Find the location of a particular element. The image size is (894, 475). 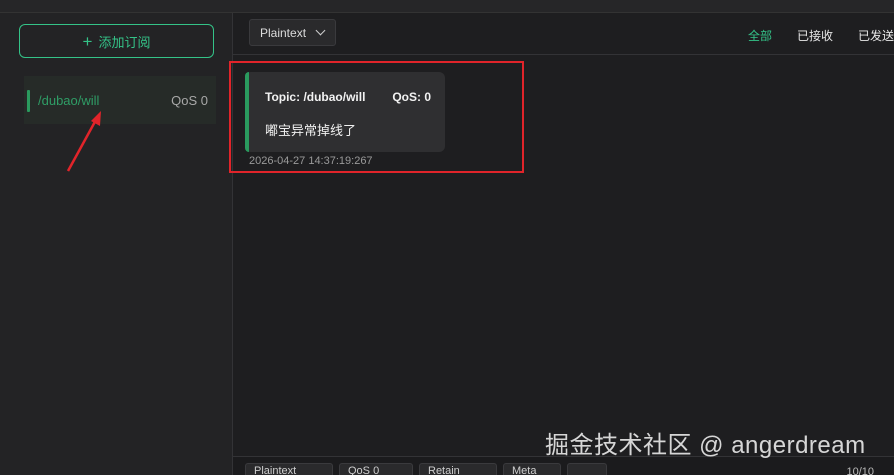

subscription-qos: QoS 0 is located at coordinates (189, 100).